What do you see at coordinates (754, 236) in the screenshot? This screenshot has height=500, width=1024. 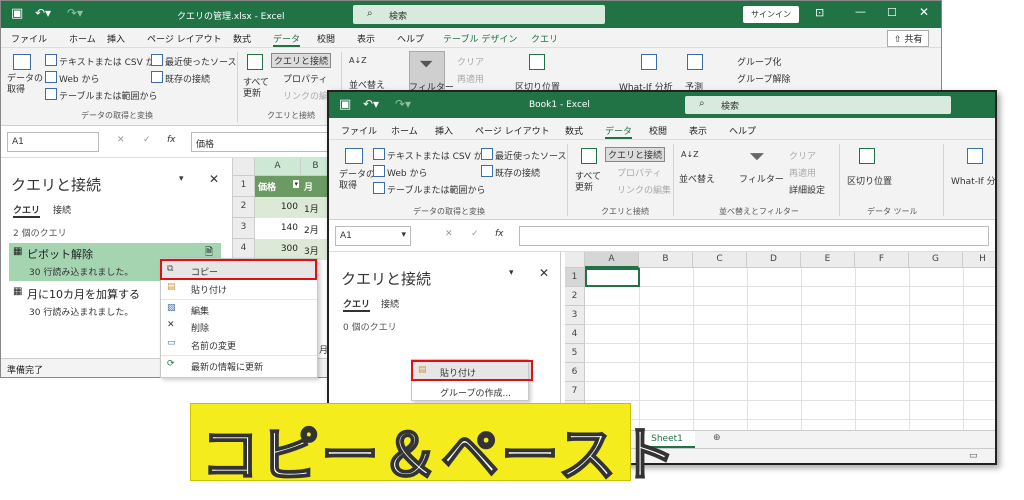 I see `formula-input` at bounding box center [754, 236].